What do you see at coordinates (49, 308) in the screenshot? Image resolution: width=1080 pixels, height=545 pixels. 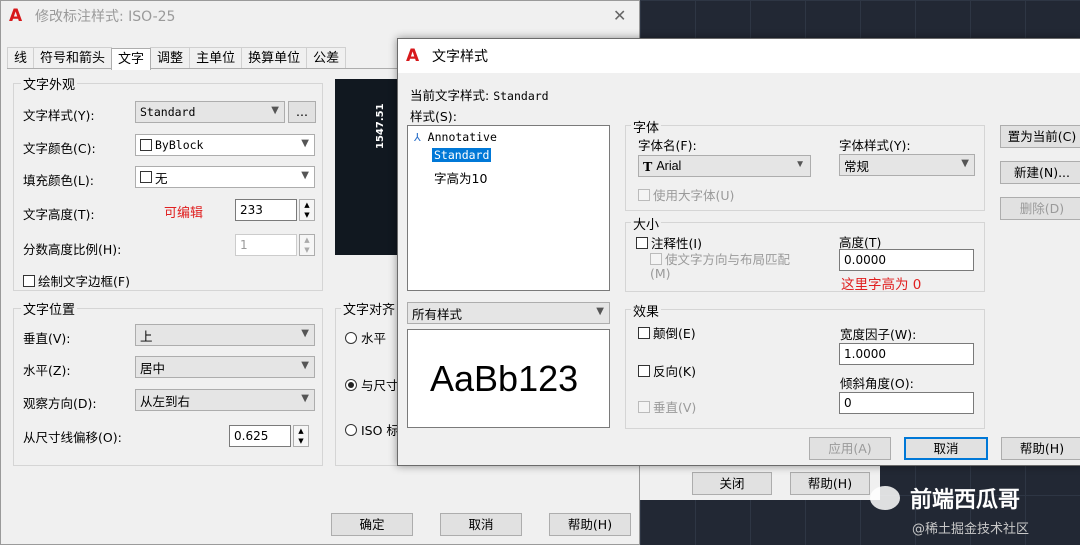 I see `text-placement-label: 文字位置` at bounding box center [49, 308].